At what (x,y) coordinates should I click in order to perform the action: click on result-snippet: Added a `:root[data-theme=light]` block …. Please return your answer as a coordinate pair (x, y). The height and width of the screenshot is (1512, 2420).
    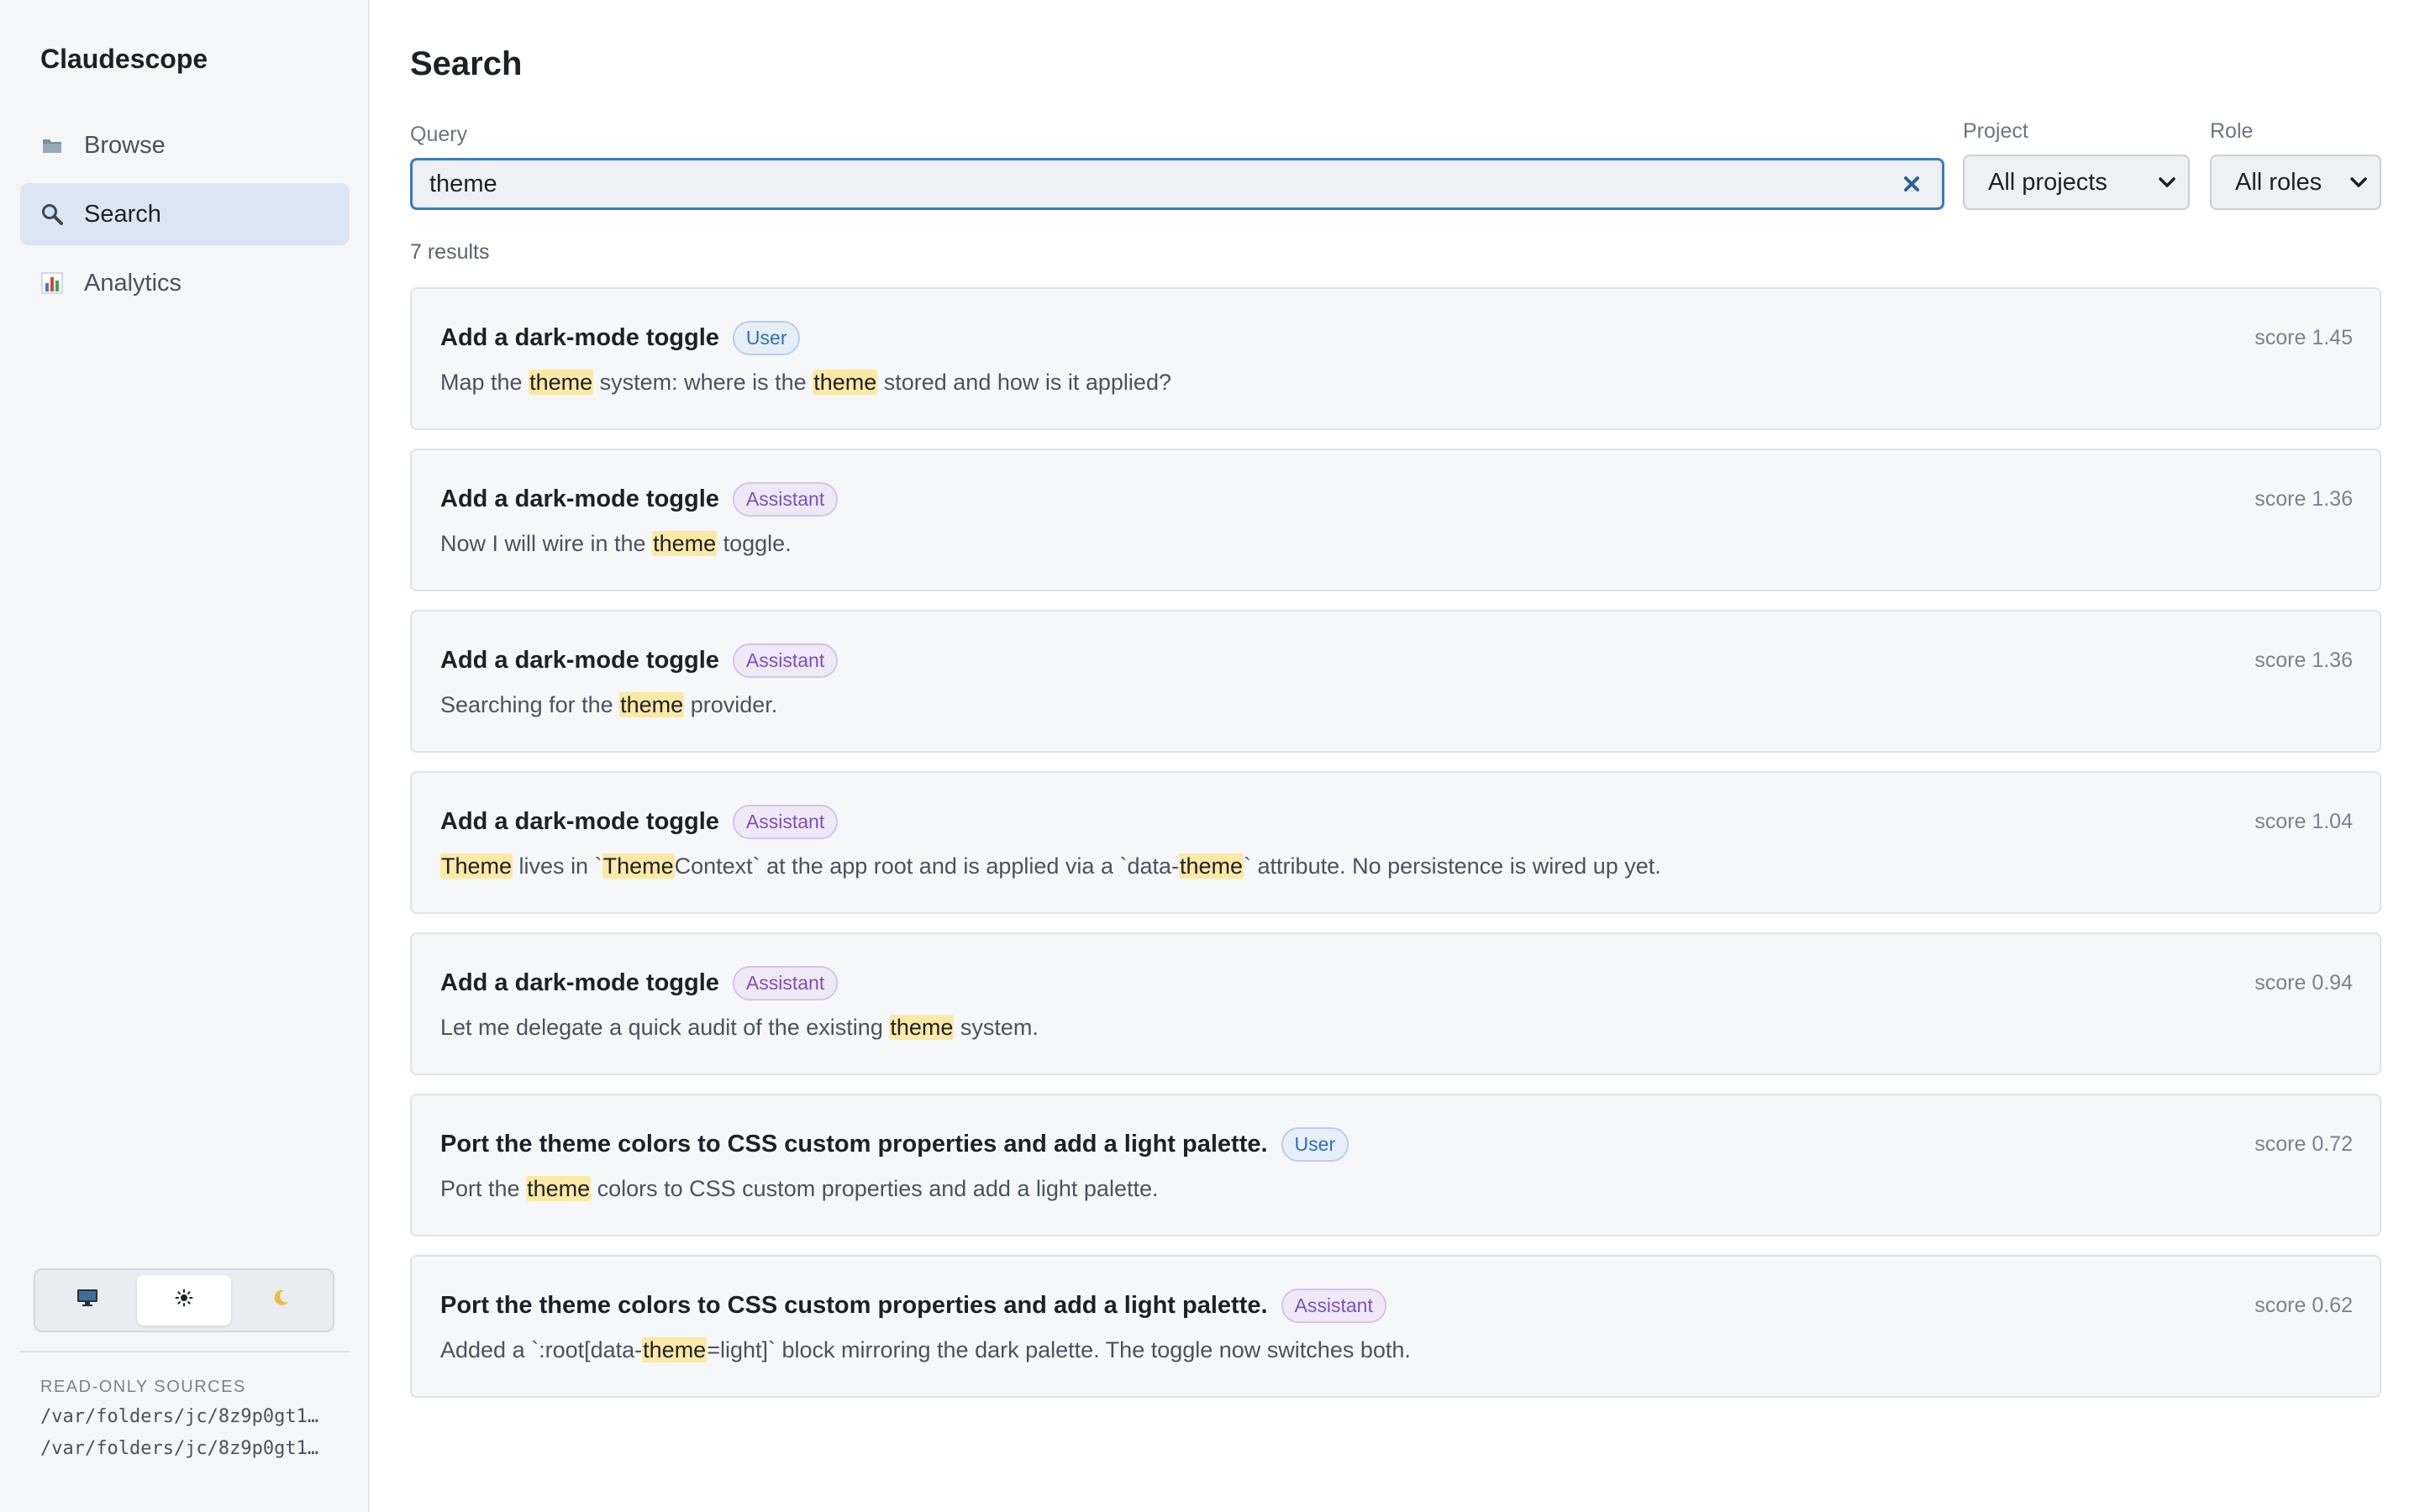
    Looking at the image, I should click on (1396, 1350).